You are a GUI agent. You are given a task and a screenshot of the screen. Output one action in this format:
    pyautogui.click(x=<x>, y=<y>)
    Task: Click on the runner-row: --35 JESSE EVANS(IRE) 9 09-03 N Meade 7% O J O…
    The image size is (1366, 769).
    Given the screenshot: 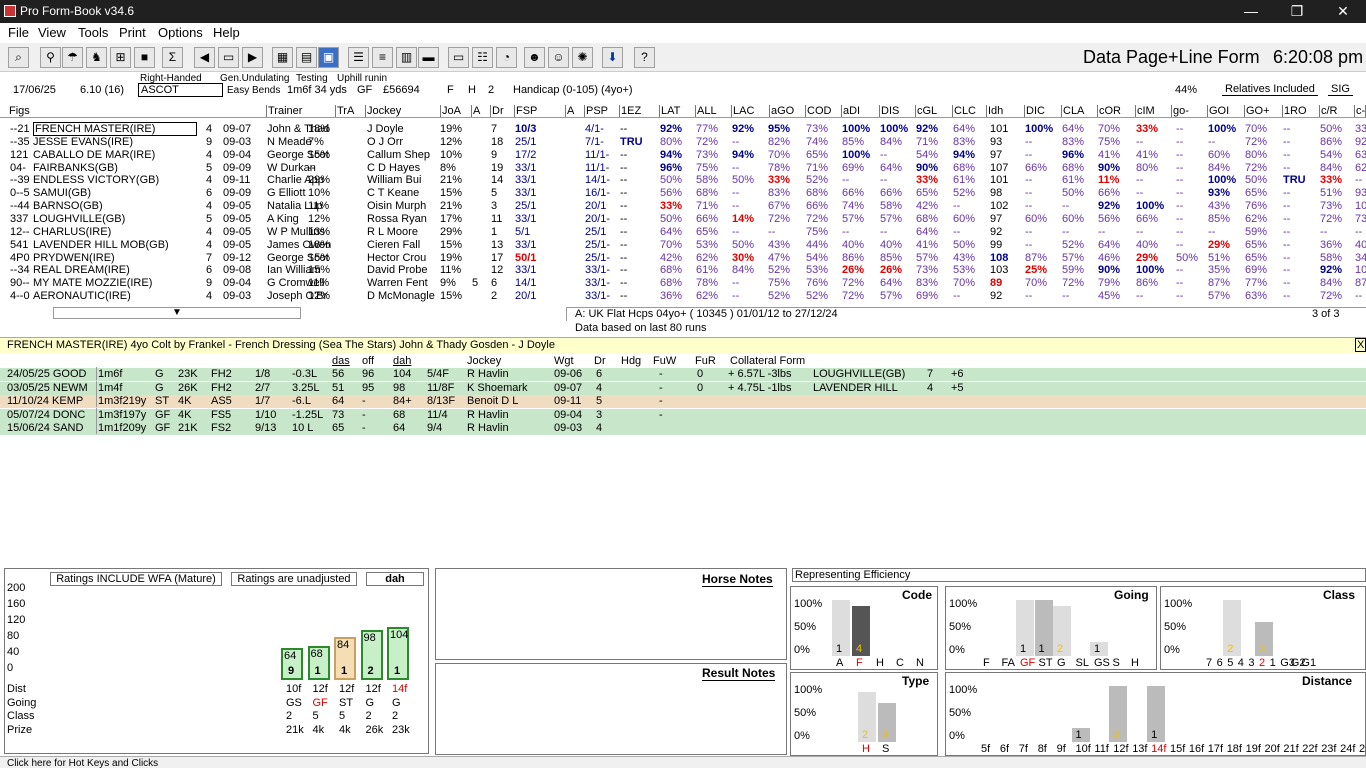 What is the action you would take?
    pyautogui.click(x=683, y=142)
    